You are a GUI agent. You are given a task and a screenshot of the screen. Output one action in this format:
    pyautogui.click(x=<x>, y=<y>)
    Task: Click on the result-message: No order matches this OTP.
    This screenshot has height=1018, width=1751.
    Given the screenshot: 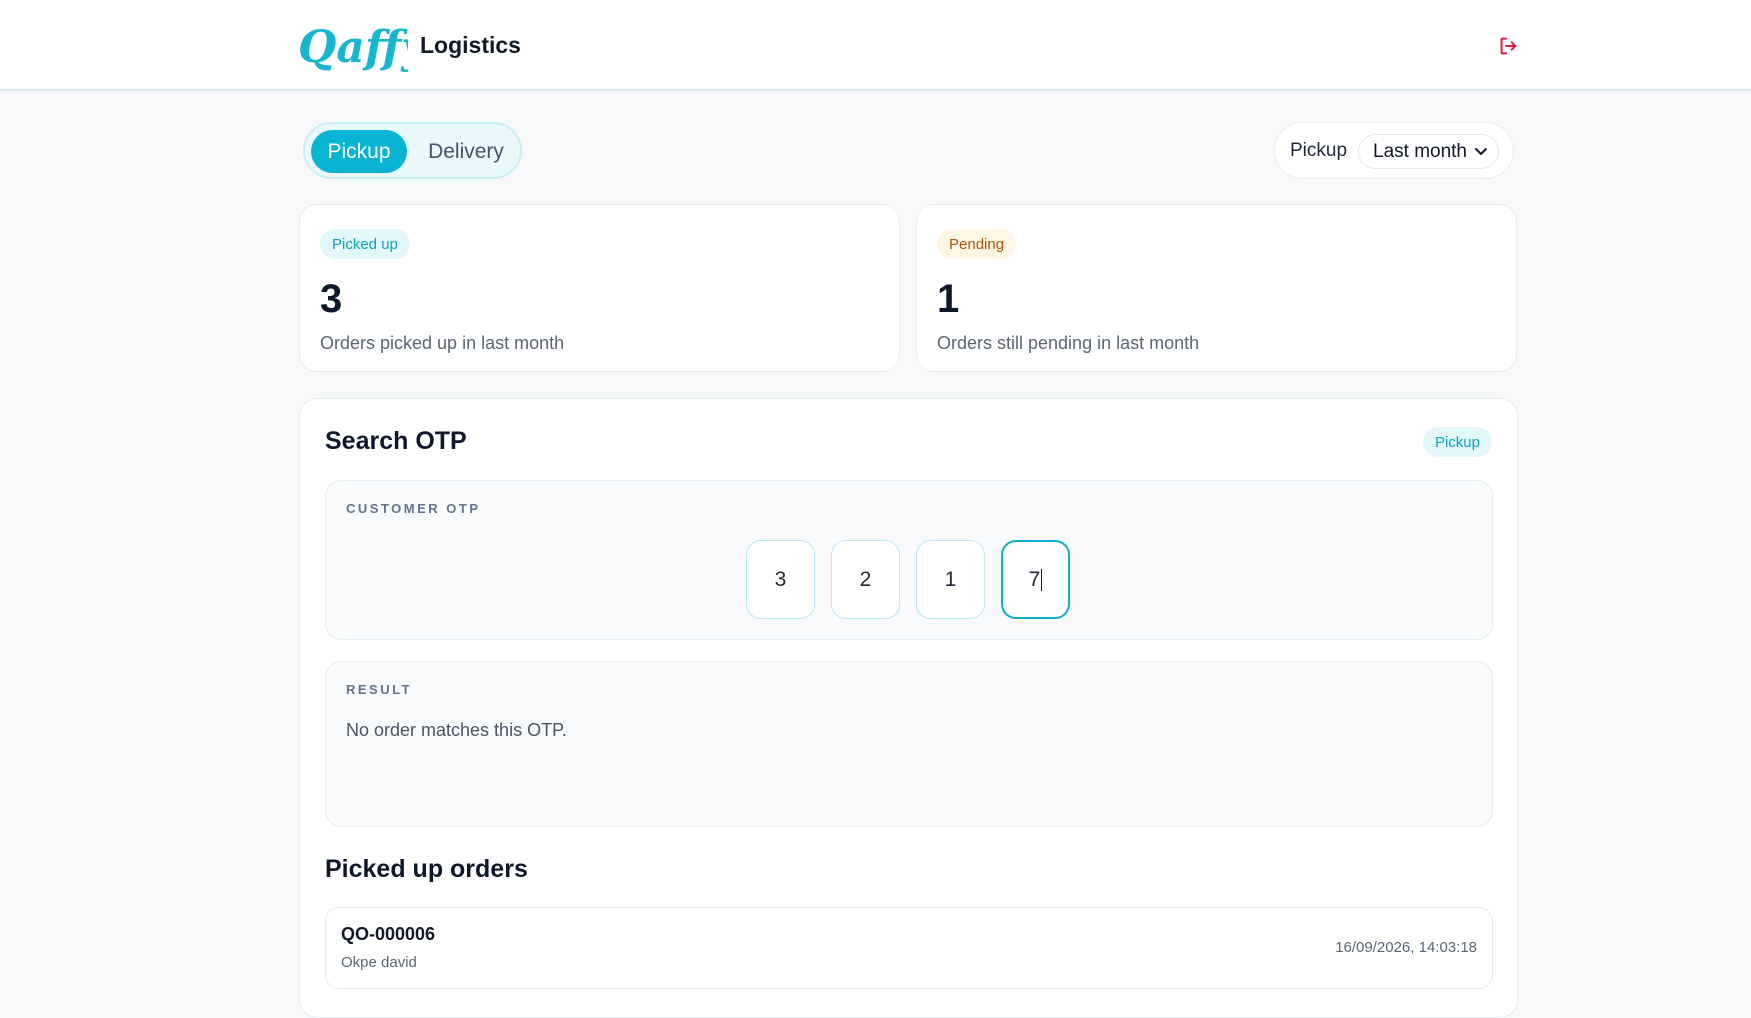 What is the action you would take?
    pyautogui.click(x=456, y=730)
    